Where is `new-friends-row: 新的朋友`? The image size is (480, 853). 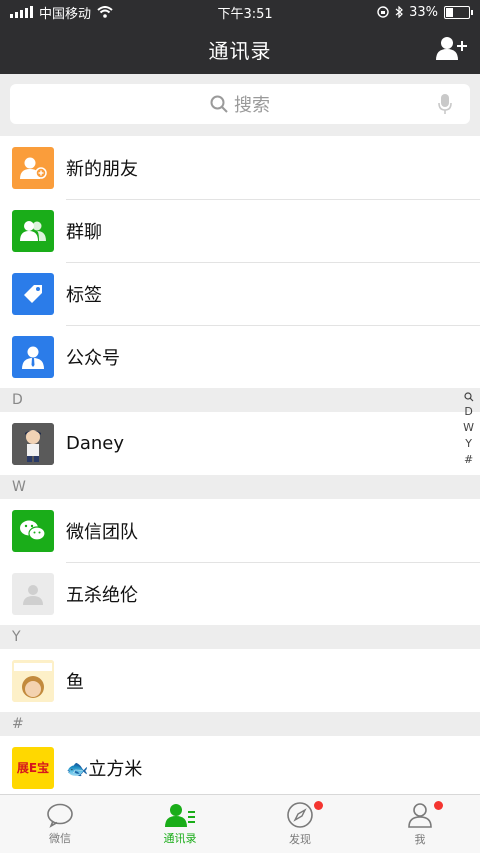
new-friends-row: 新的朋友 is located at coordinates (240, 167).